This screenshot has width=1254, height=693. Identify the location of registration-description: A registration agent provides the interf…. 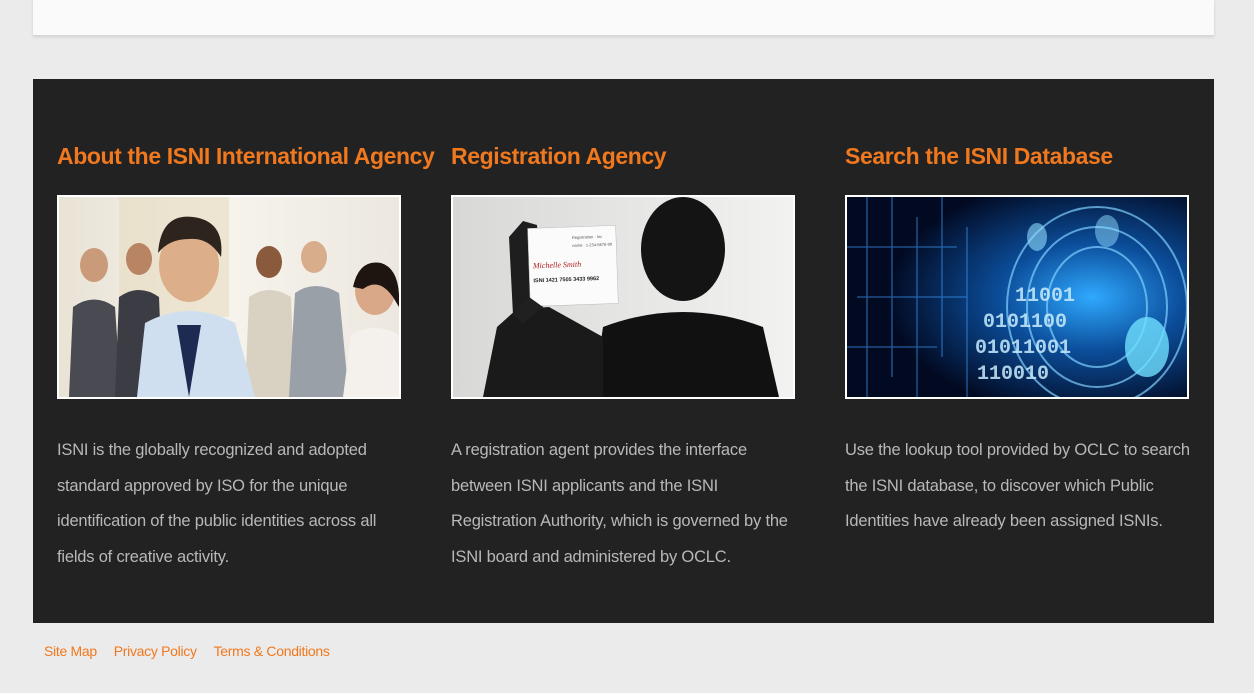
(619, 503).